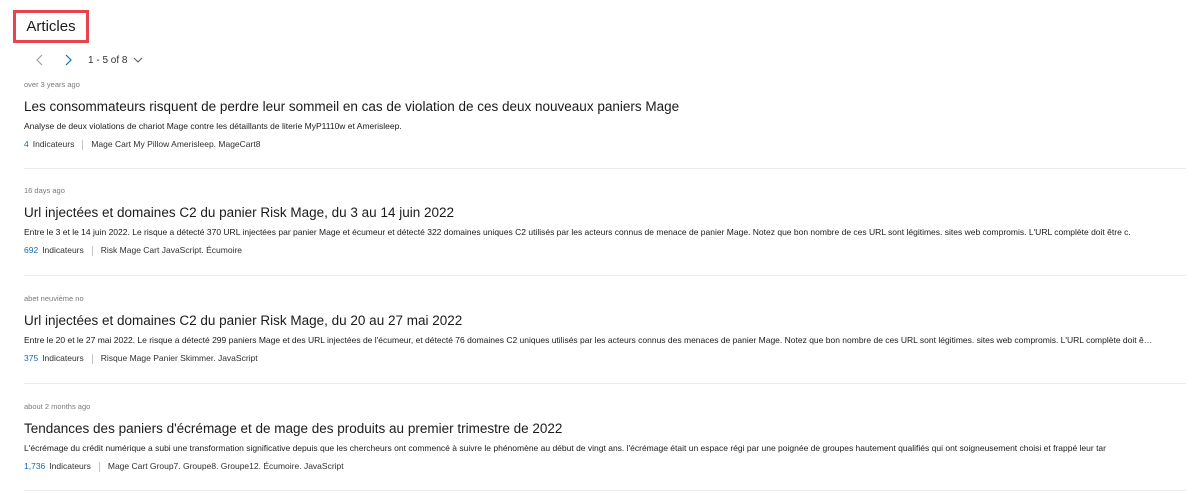 The image size is (1200, 494). Describe the element at coordinates (34, 466) in the screenshot. I see `indicator-count: 1,736` at that location.